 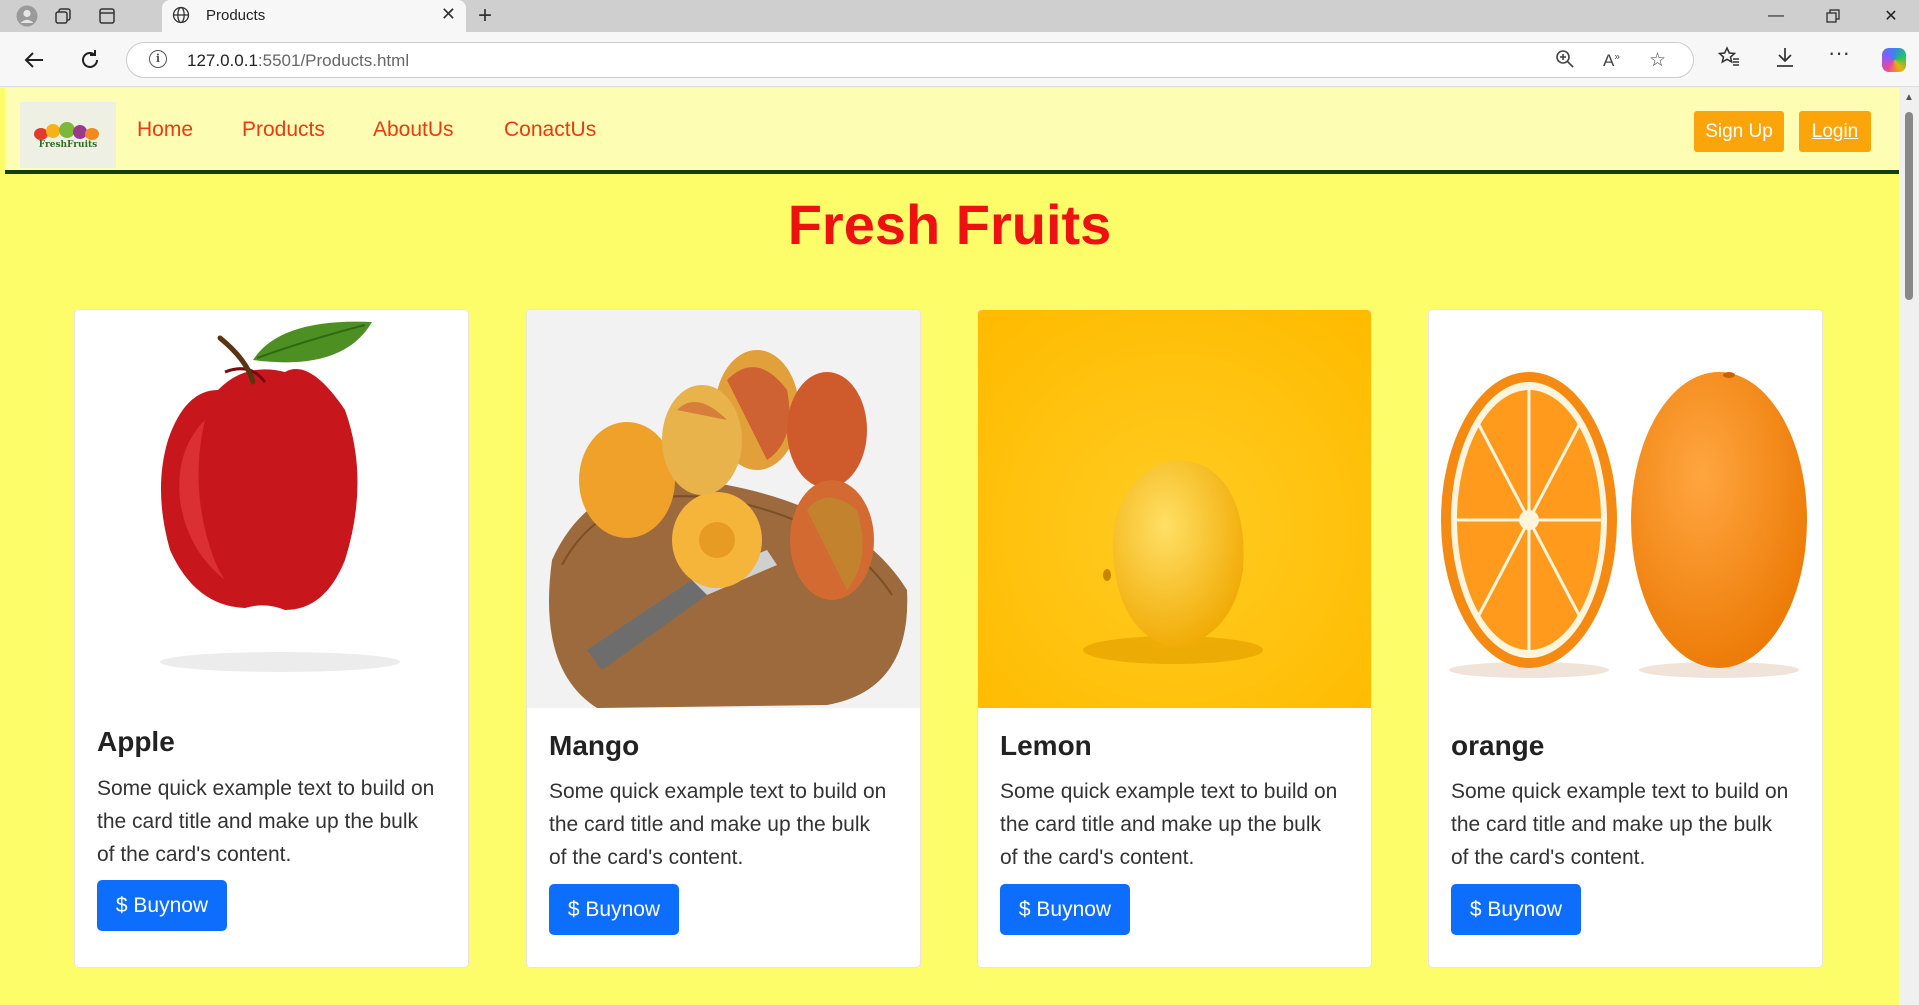 What do you see at coordinates (1498, 745) in the screenshot?
I see `card-title: orange` at bounding box center [1498, 745].